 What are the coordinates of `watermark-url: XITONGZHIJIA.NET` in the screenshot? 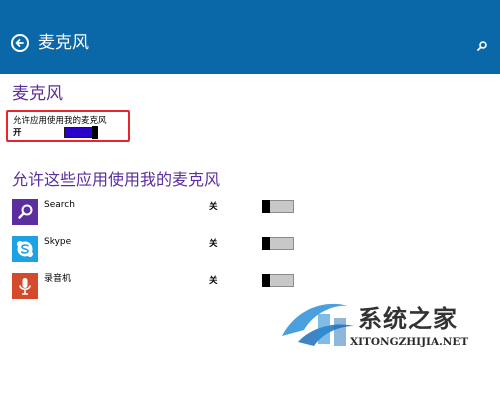 It's located at (409, 342).